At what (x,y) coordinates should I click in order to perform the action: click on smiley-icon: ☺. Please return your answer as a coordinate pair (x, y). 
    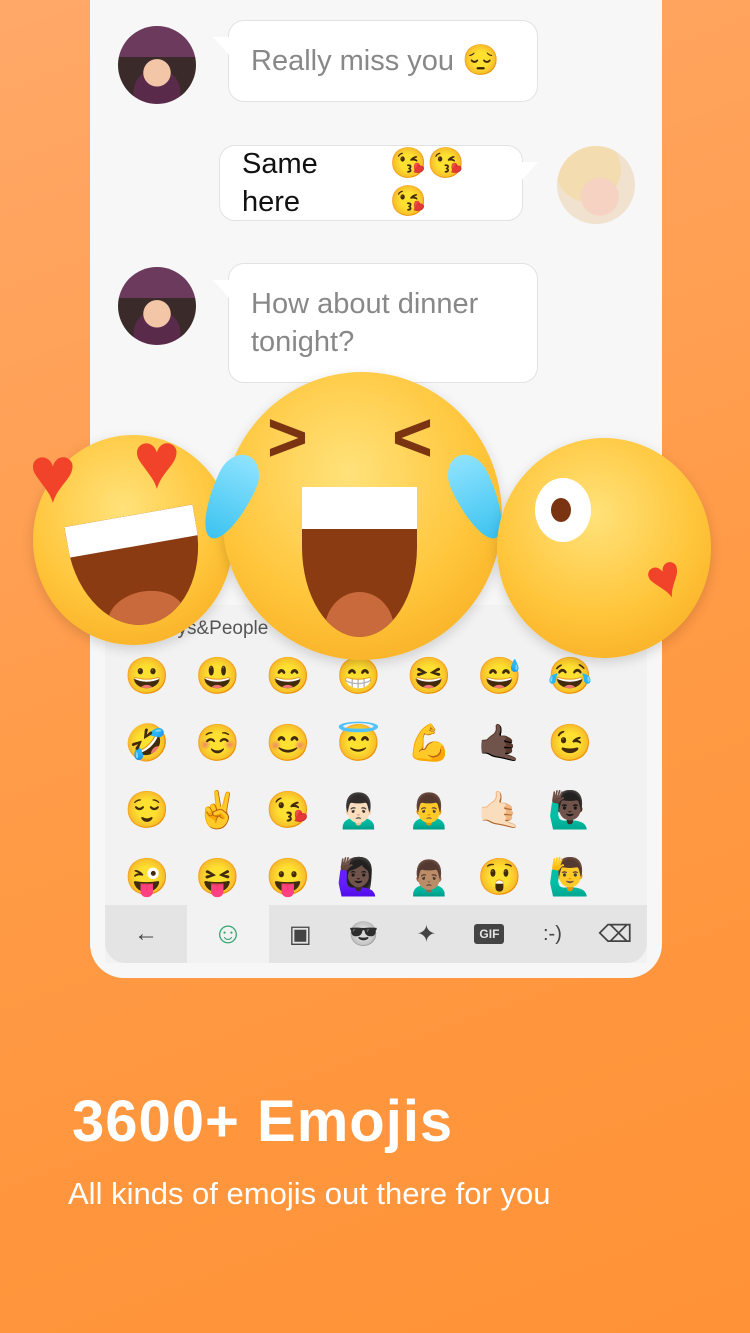
    Looking at the image, I should click on (228, 933).